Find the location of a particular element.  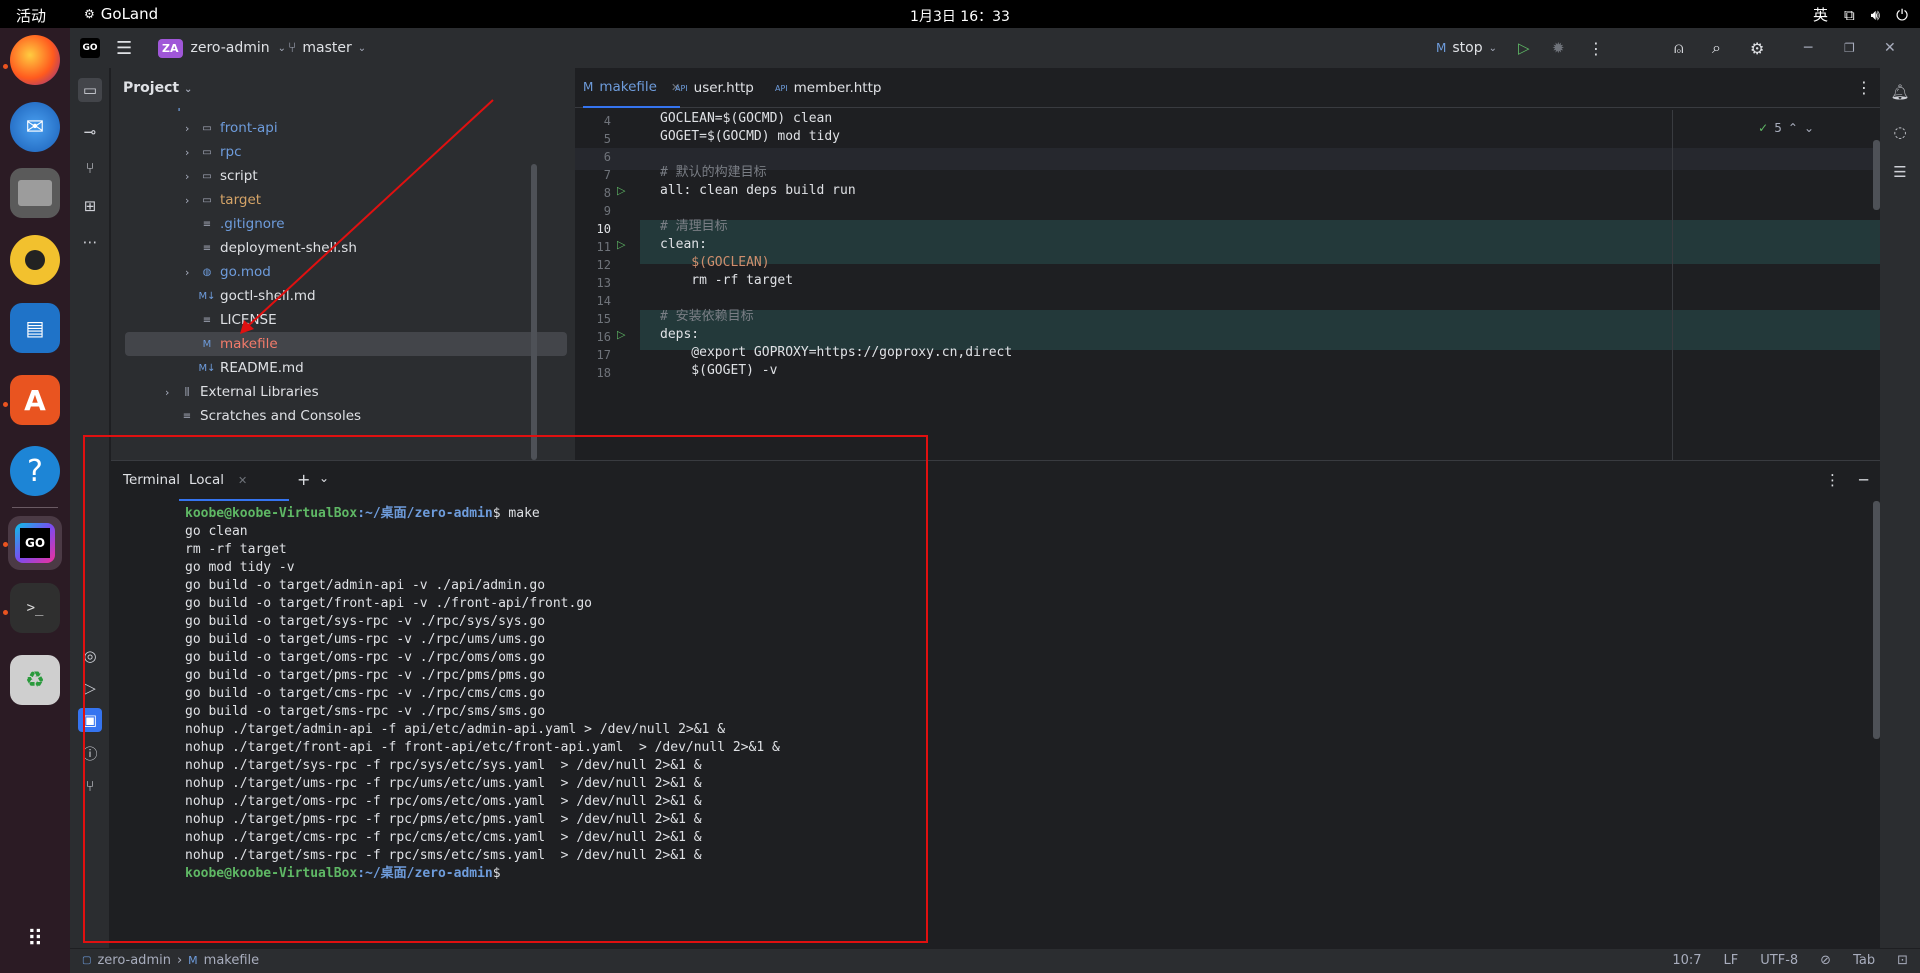

firefox-icon is located at coordinates (35, 60).